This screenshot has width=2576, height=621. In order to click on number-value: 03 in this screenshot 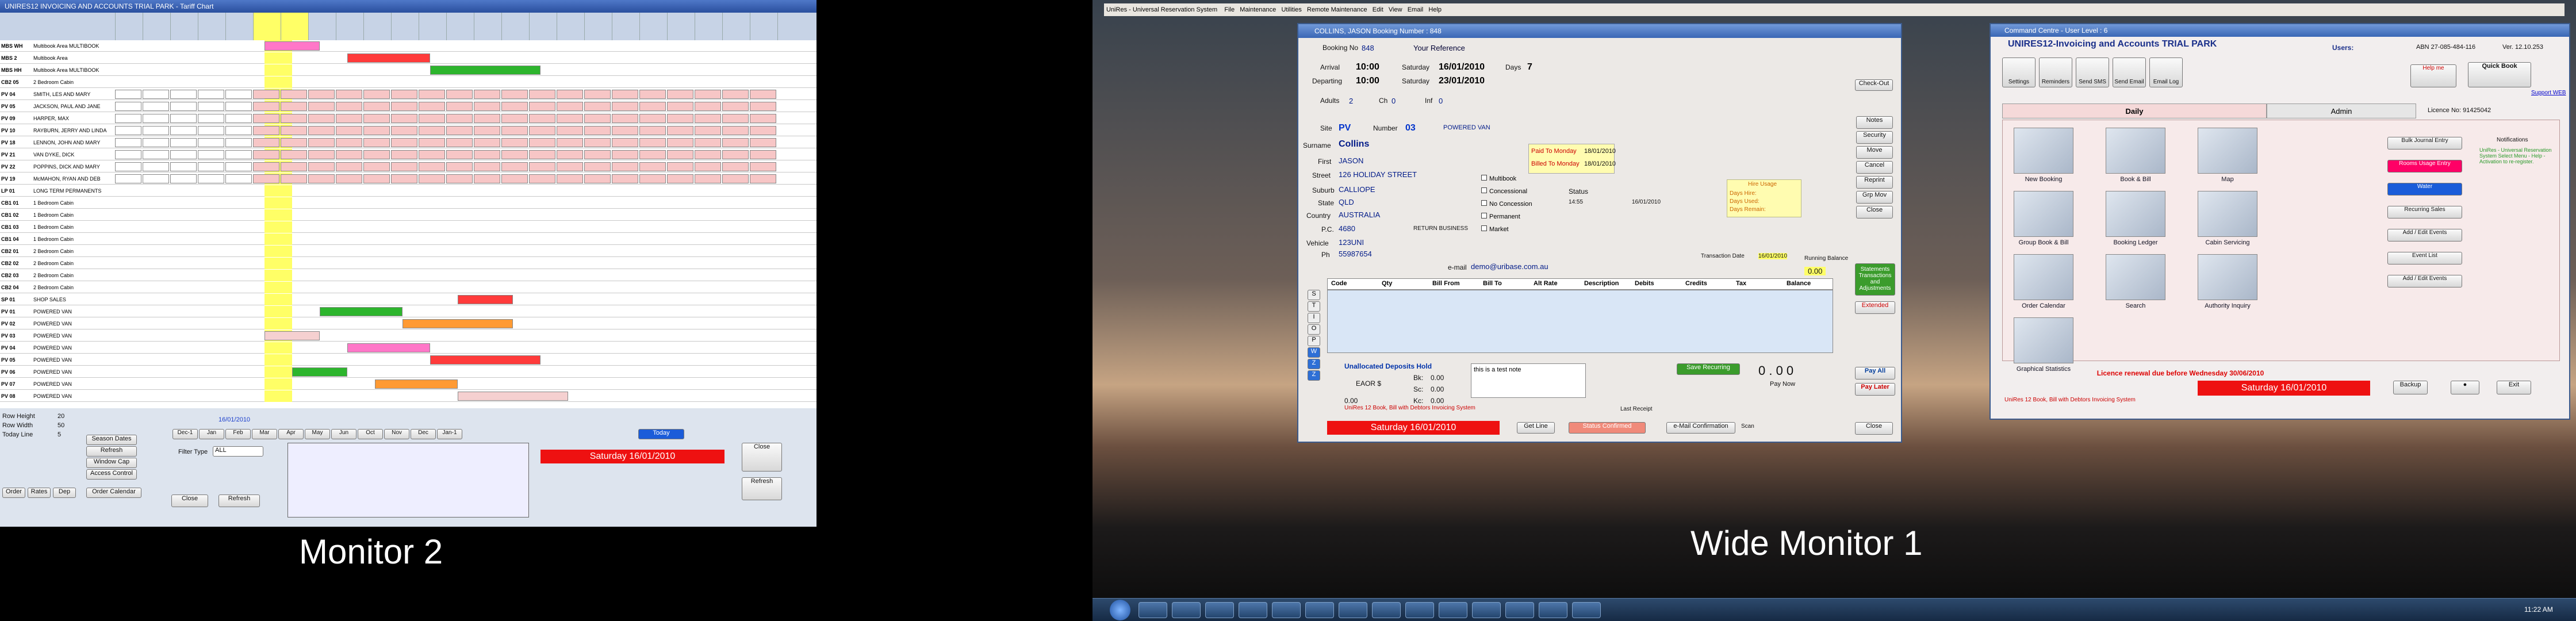, I will do `click(1410, 128)`.